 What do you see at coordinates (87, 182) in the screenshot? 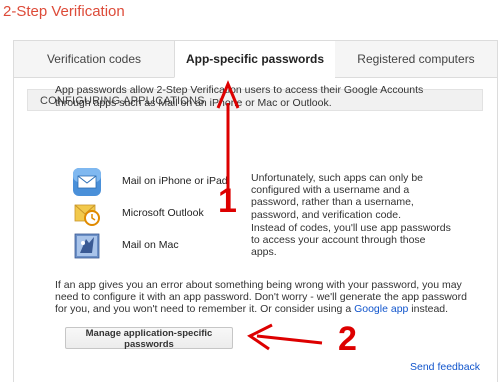
I see `mail-iphone-icon` at bounding box center [87, 182].